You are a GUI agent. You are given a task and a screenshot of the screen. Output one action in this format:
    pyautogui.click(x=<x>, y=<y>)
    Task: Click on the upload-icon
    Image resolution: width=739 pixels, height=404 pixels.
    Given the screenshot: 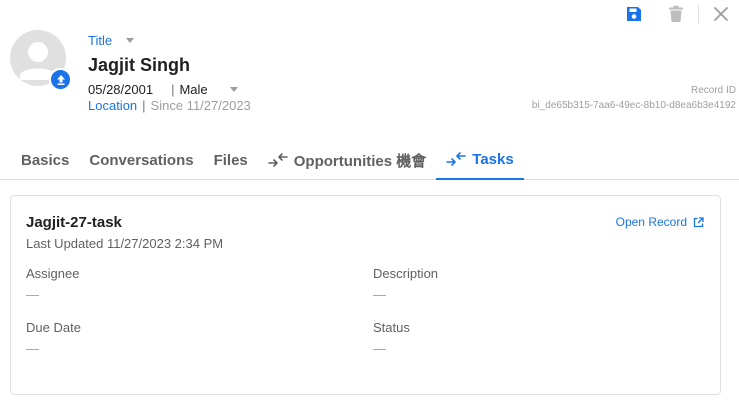 What is the action you would take?
    pyautogui.click(x=60, y=79)
    